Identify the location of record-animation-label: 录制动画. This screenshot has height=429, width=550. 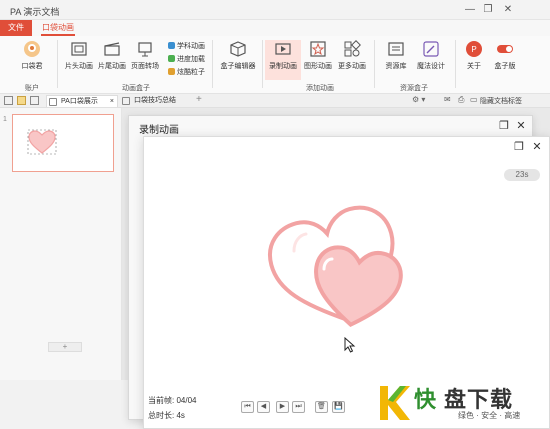
(283, 66).